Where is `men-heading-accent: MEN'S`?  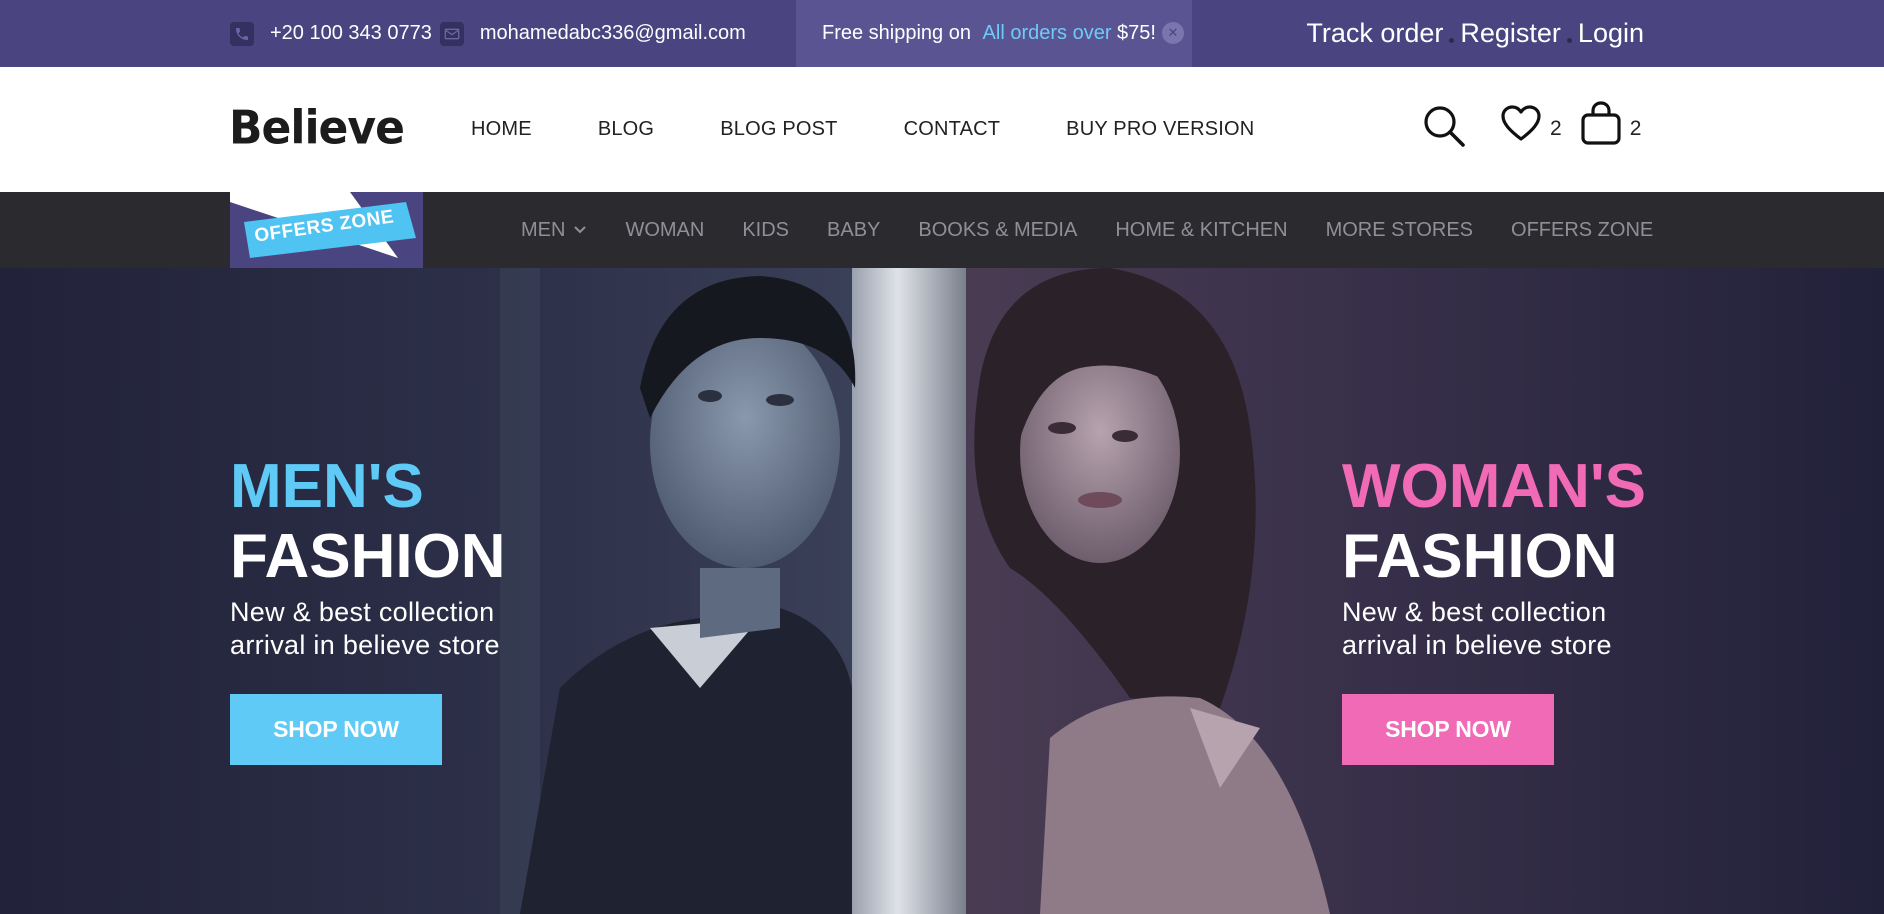
men-heading-accent: MEN'S is located at coordinates (327, 486).